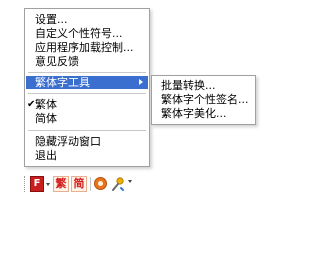 This screenshot has width=320, height=270. I want to click on tool-icon, so click(118, 184).